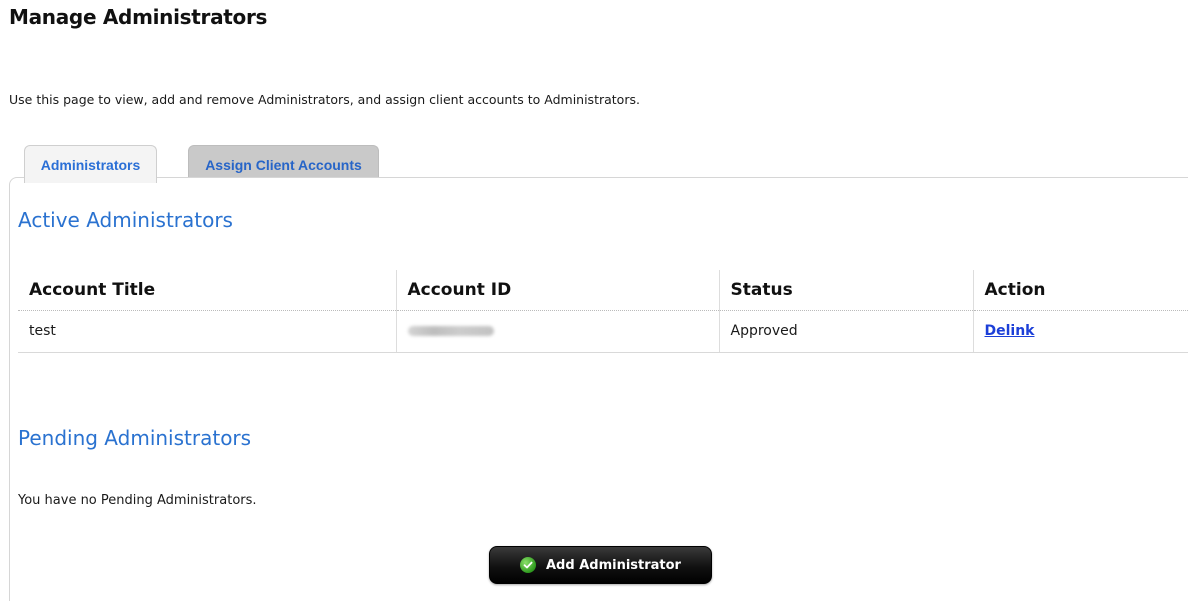 Image resolution: width=1188 pixels, height=601 pixels. I want to click on cell-status: Approved, so click(845, 331).